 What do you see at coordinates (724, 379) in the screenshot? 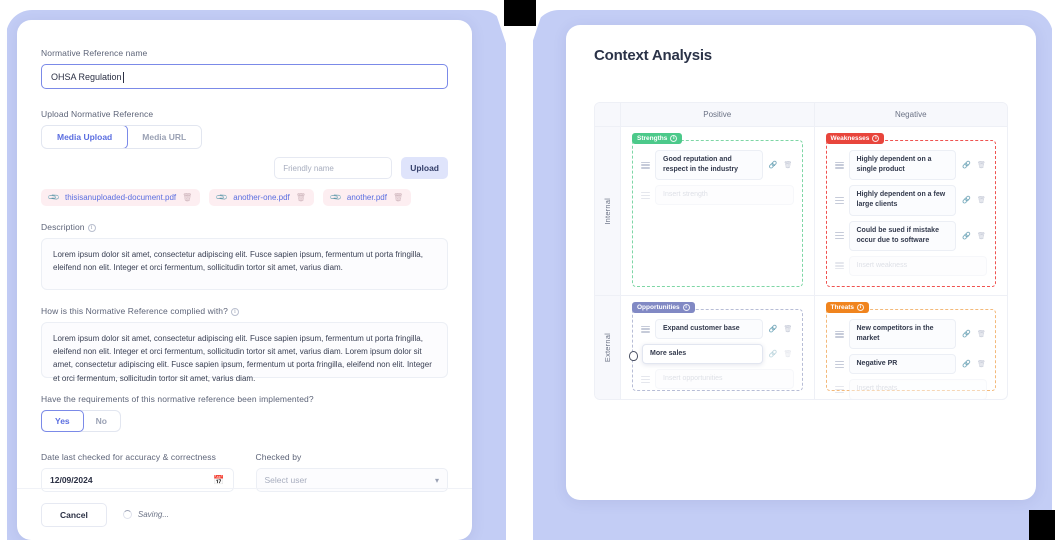
I see `opportunities-input-placeholder: Insert opportunities` at bounding box center [724, 379].